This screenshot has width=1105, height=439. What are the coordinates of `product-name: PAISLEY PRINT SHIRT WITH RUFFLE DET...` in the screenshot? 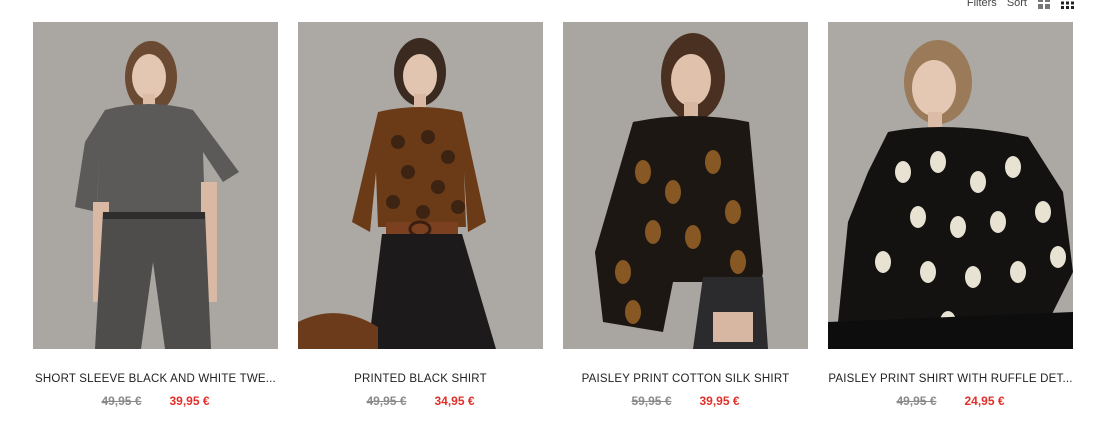 It's located at (950, 379).